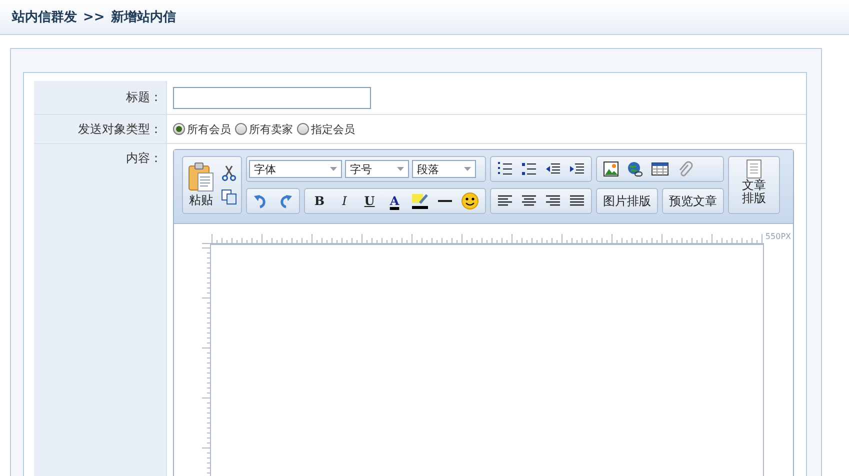 Image resolution: width=849 pixels, height=476 pixels. What do you see at coordinates (420, 201) in the screenshot?
I see `highlighter-icon` at bounding box center [420, 201].